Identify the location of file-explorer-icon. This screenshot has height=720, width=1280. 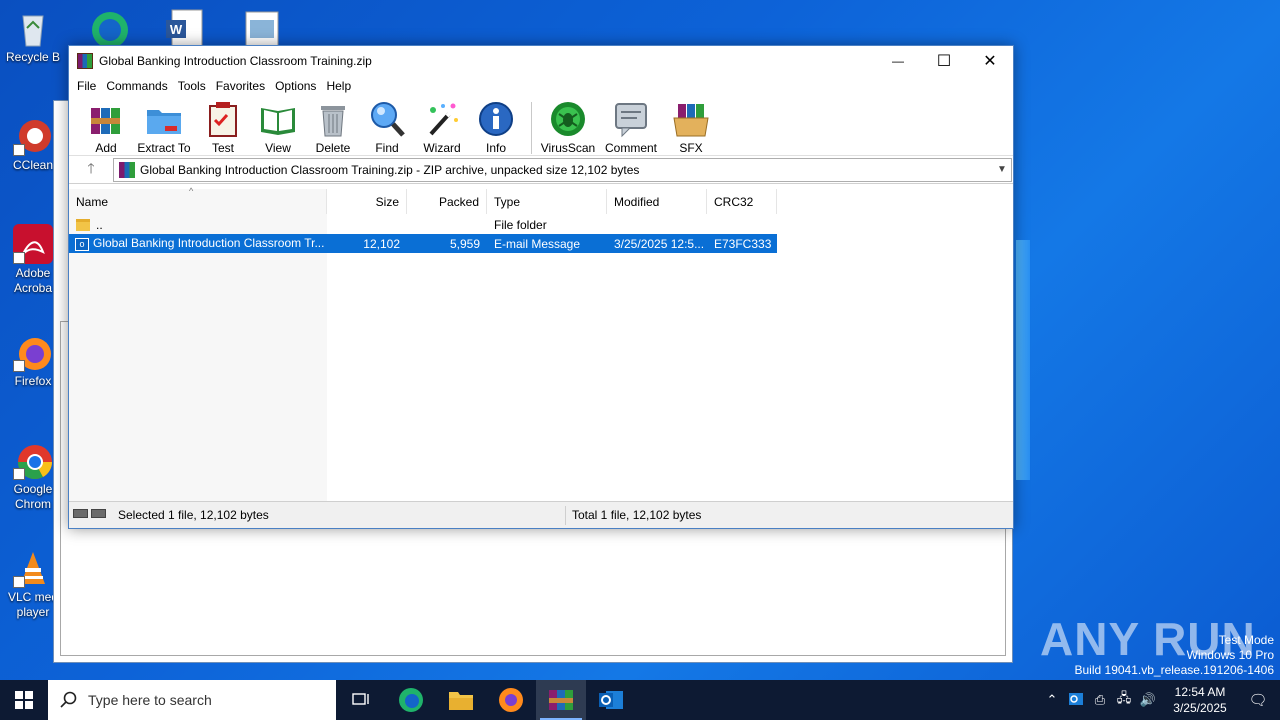
(461, 701).